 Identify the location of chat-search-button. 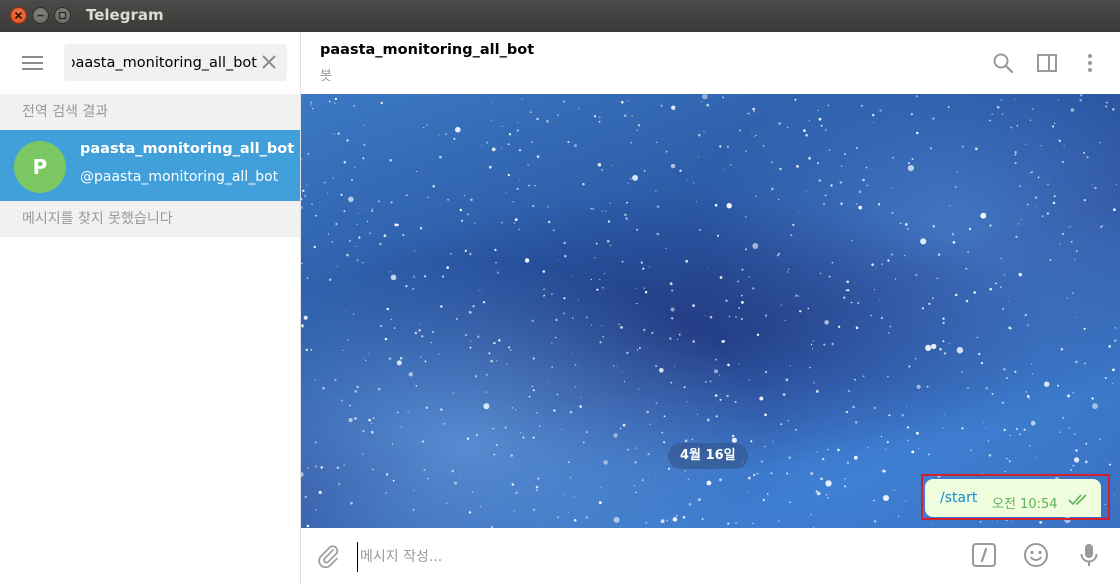
(1003, 63).